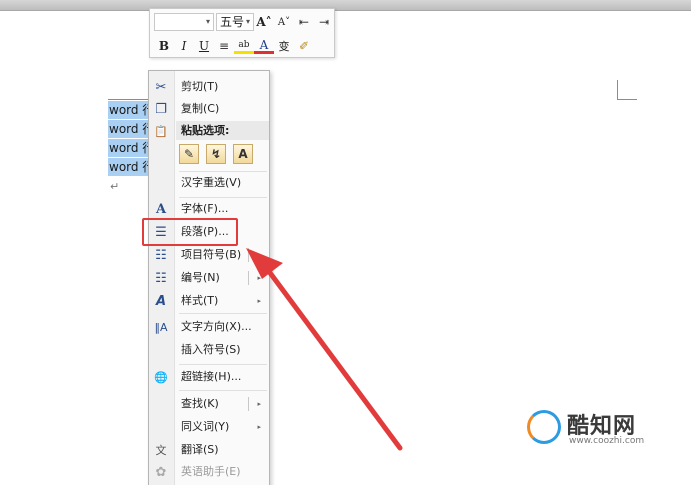  I want to click on font-size-dropdown: 五号 ▾, so click(235, 22).